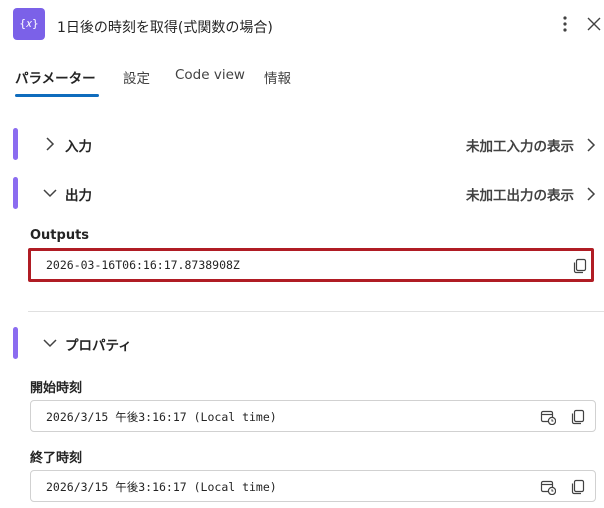 Image resolution: width=604 pixels, height=508 pixels. I want to click on active-tab-indicator, so click(57, 95).